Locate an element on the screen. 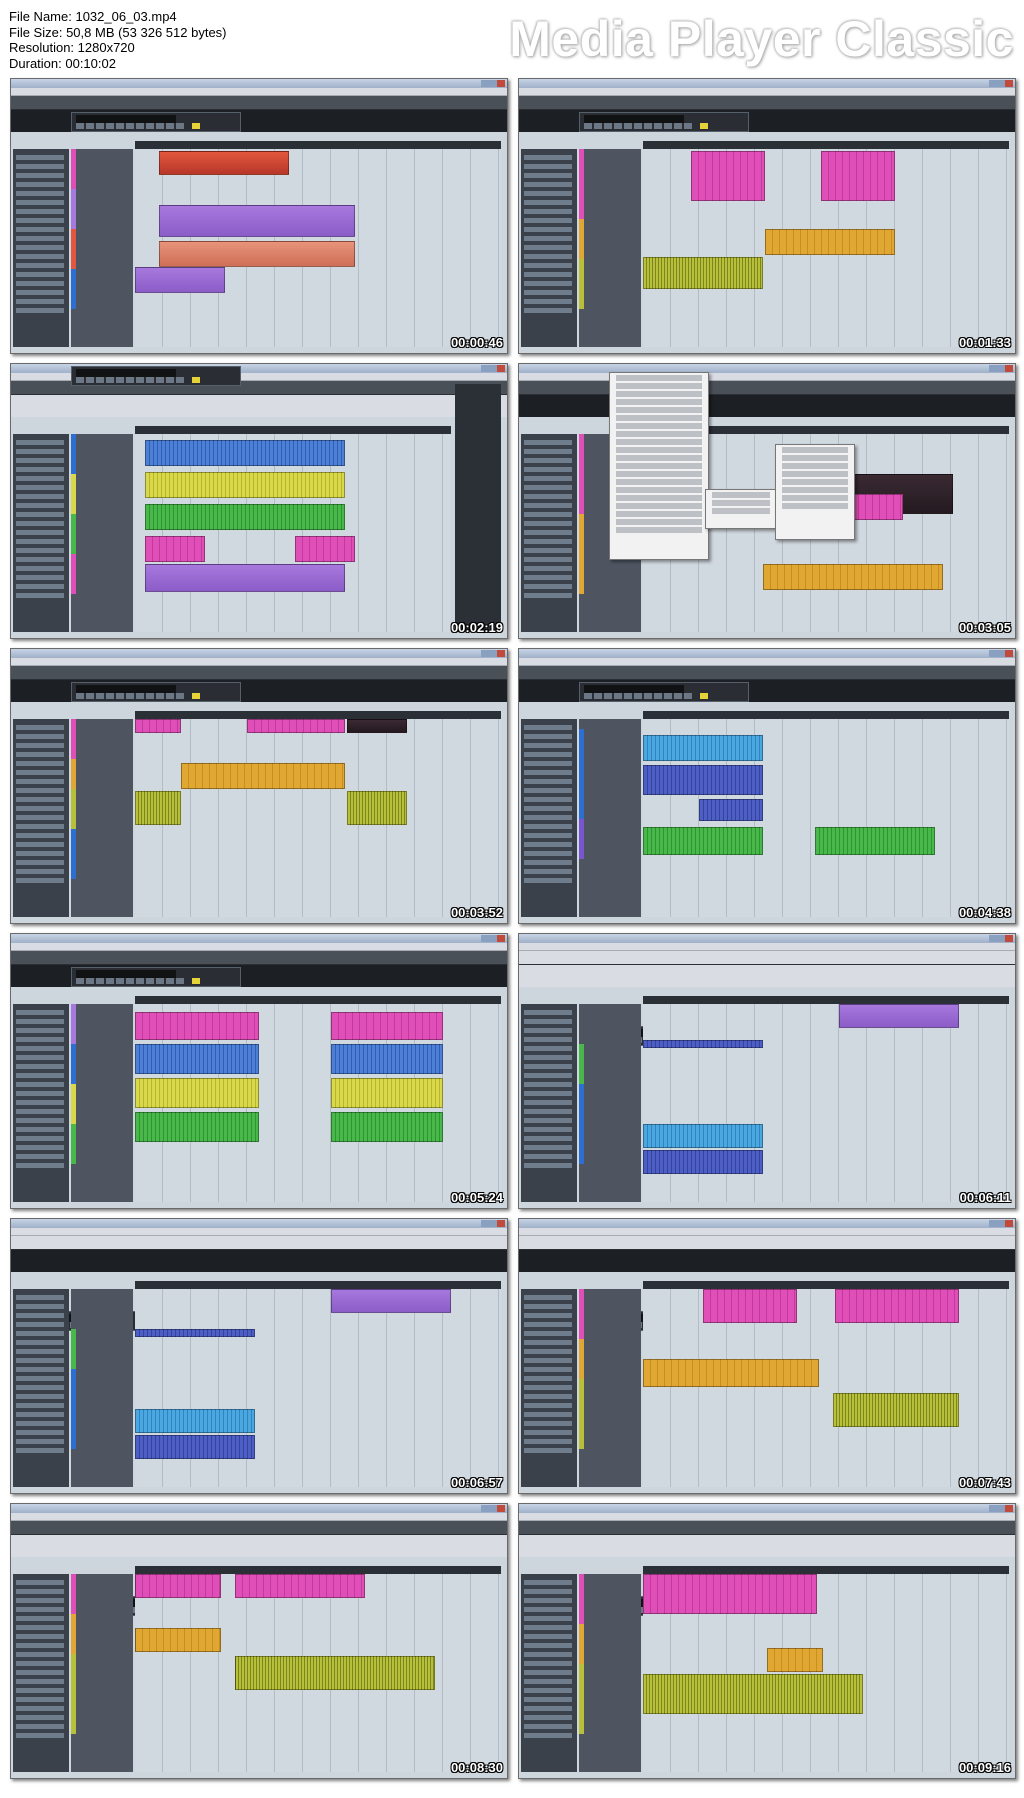  thumbnail: 00:08:30 is located at coordinates (259, 1641).